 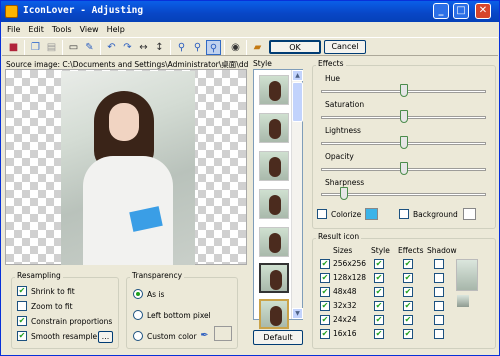 What do you see at coordinates (483, 11) in the screenshot?
I see `close-button: ✕` at bounding box center [483, 11].